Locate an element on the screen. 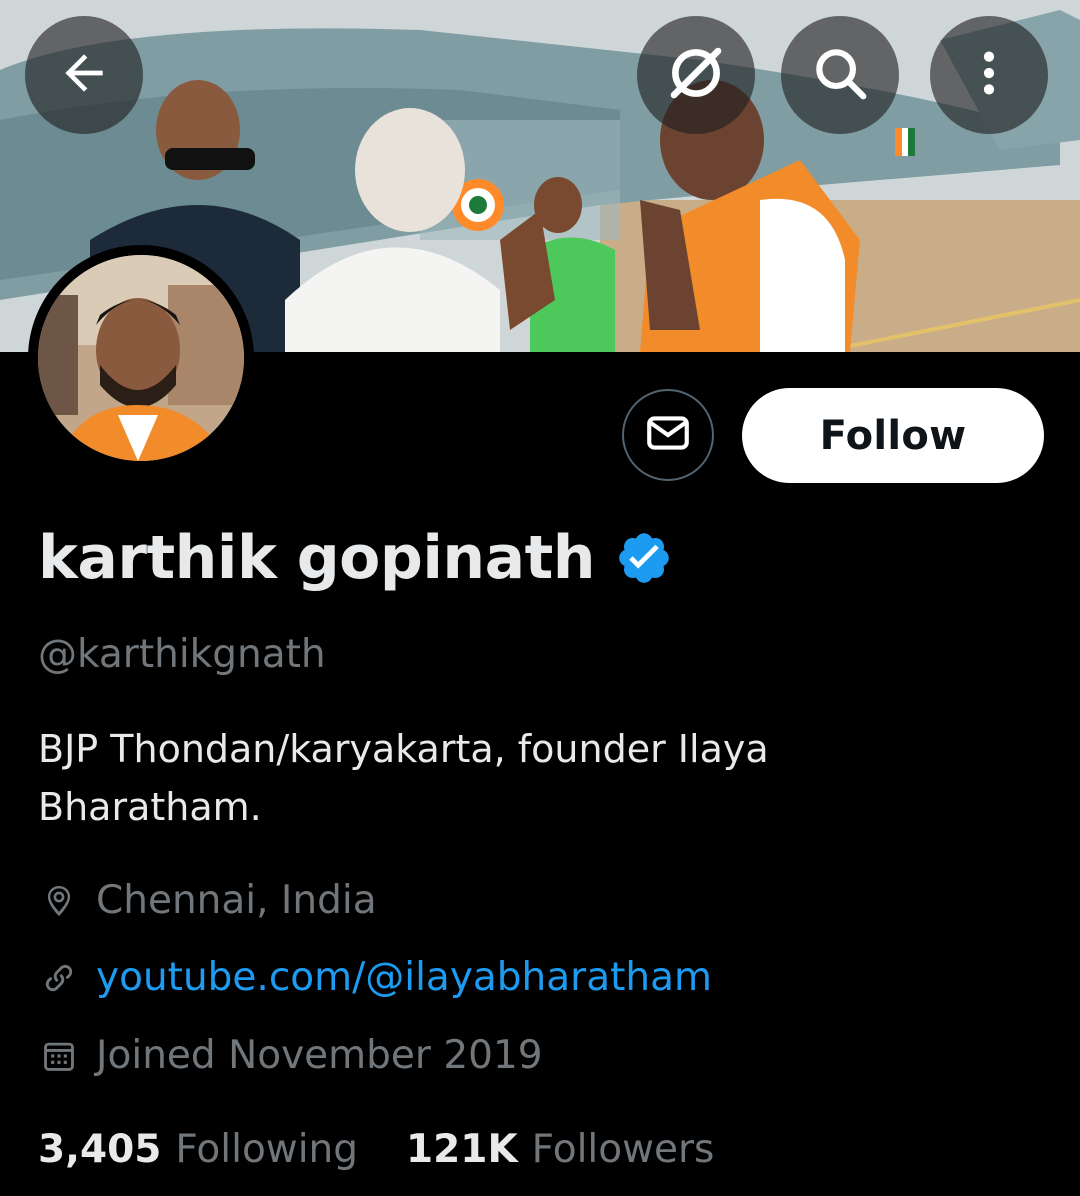 Image resolution: width=1080 pixels, height=1196 pixels. arrow-left-icon is located at coordinates (84, 75).